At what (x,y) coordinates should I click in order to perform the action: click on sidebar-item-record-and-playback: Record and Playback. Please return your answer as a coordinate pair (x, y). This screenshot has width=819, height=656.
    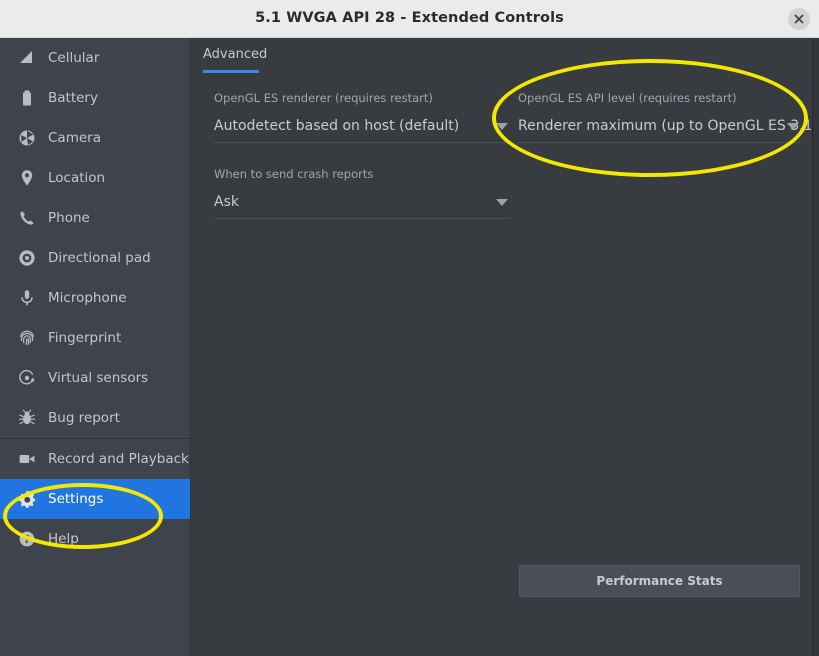
    Looking at the image, I should click on (95, 459).